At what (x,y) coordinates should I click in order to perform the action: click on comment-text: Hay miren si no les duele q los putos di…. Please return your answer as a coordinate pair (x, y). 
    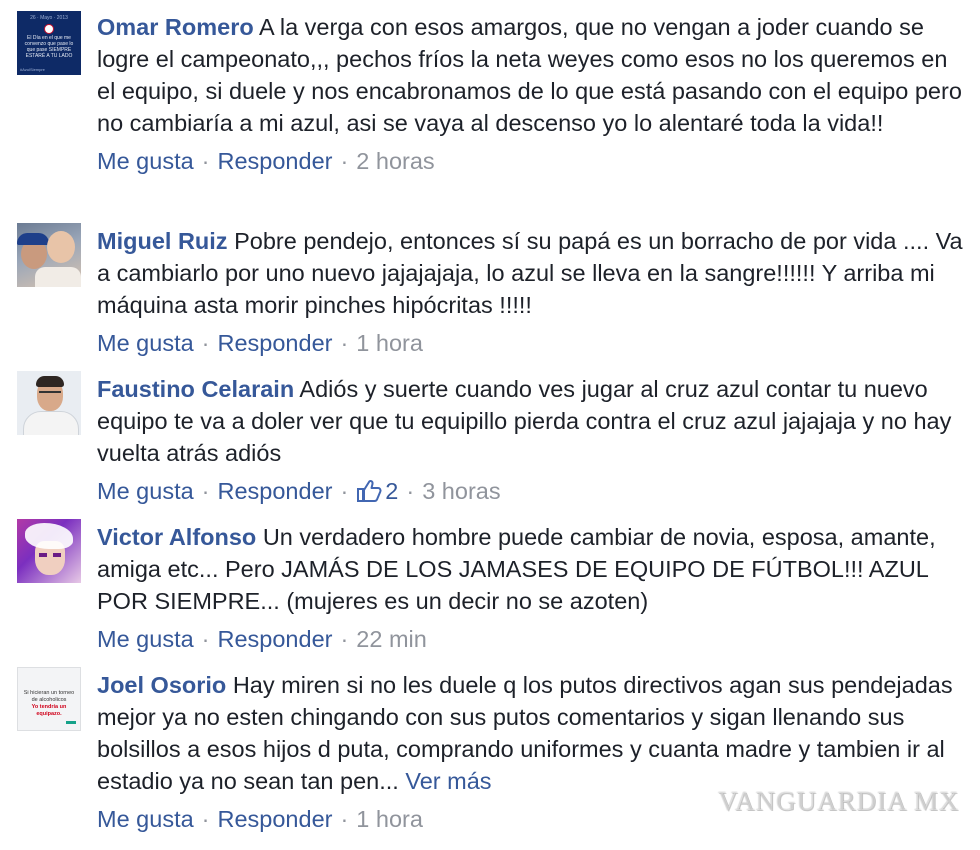
    Looking at the image, I should click on (525, 733).